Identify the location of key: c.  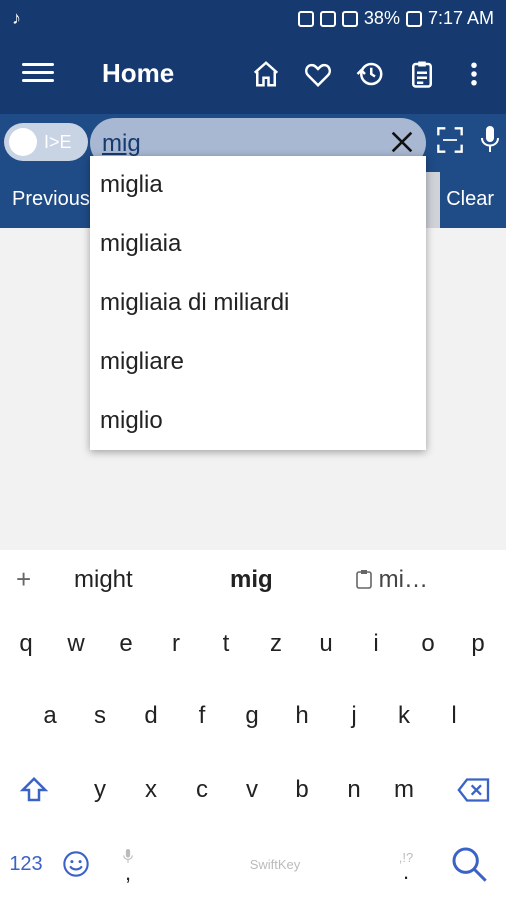
(202, 790).